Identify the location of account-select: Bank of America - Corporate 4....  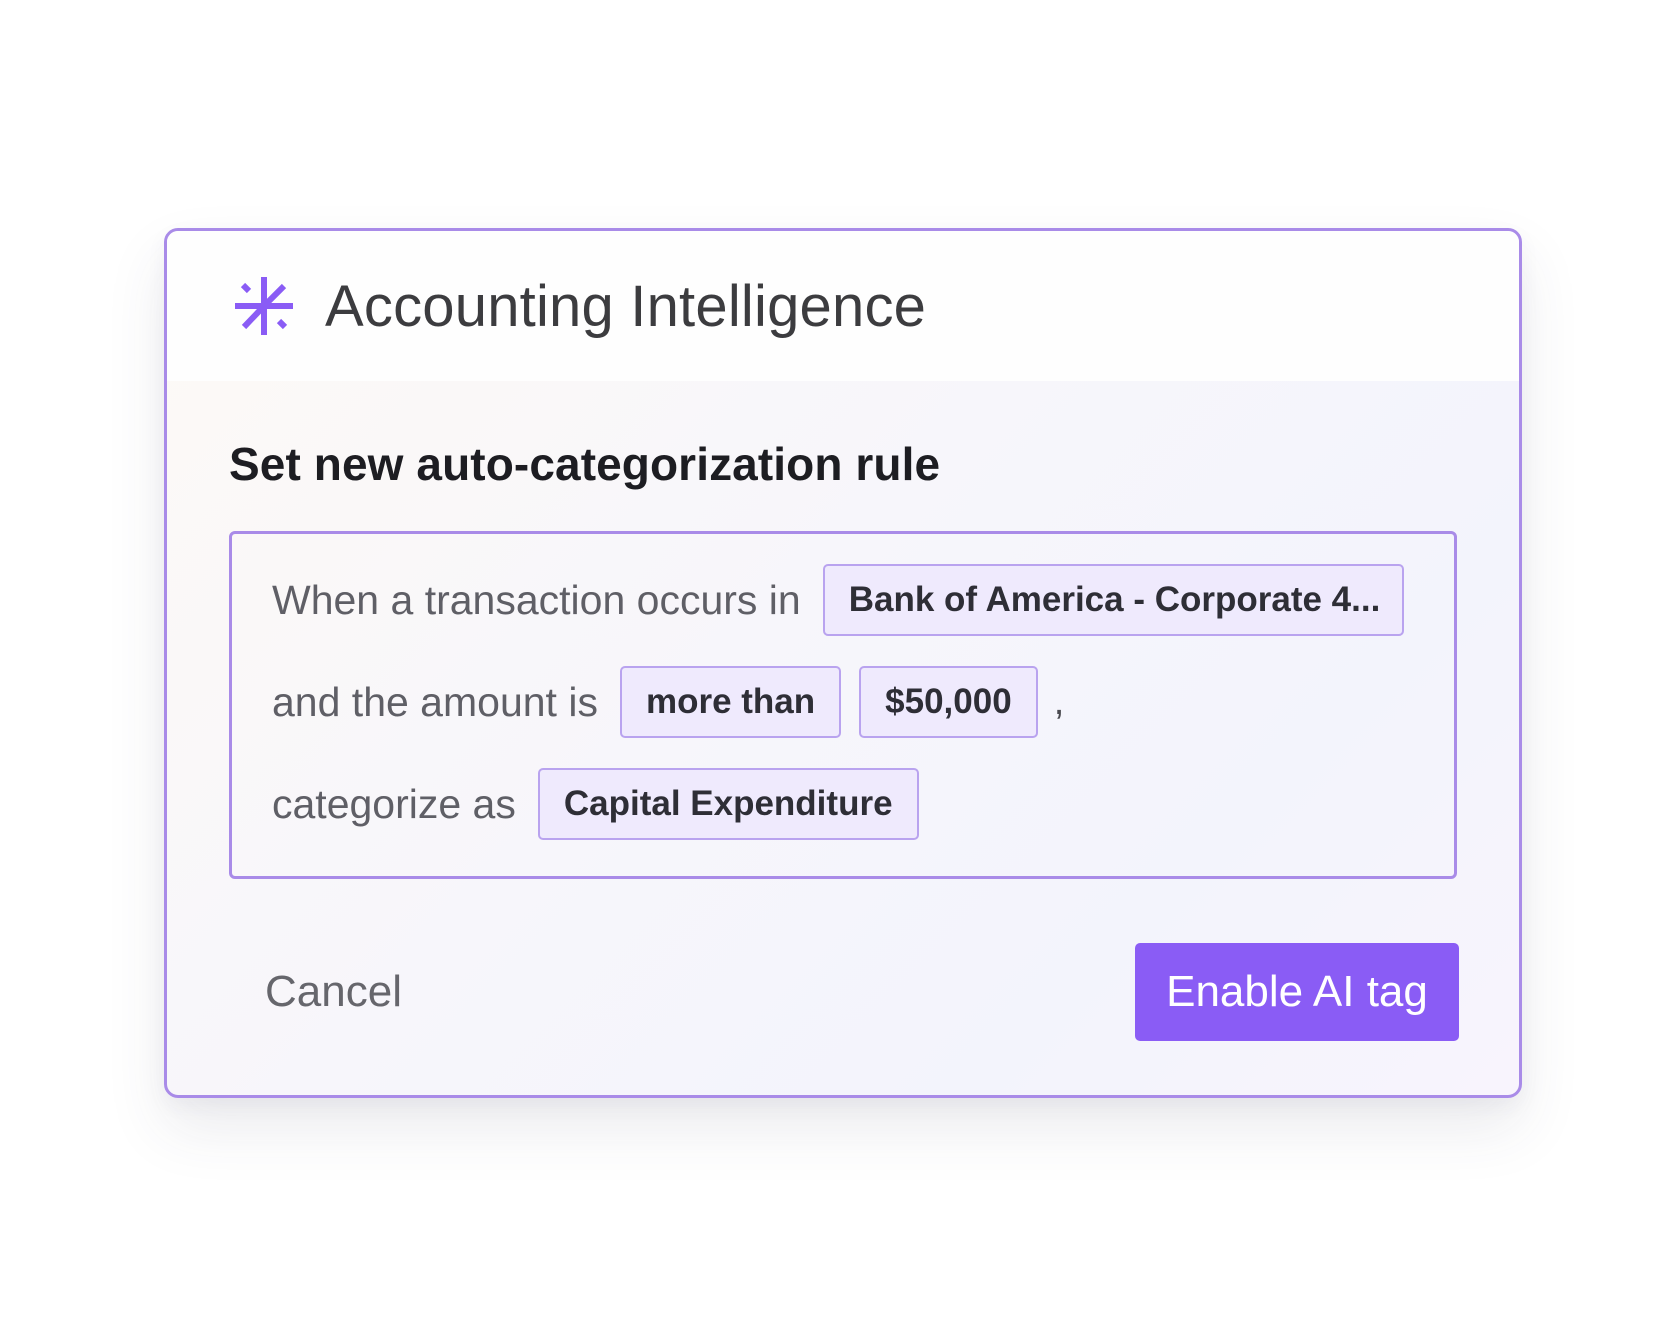
(1113, 600).